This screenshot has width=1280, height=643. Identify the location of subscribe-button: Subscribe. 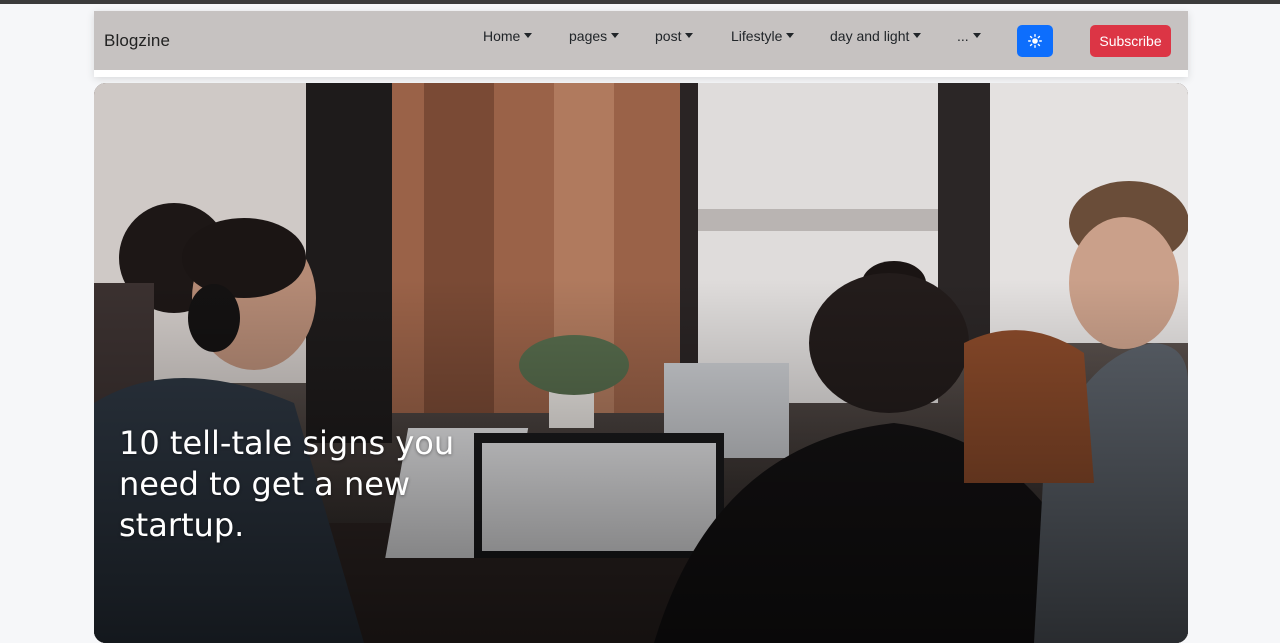
(1130, 41).